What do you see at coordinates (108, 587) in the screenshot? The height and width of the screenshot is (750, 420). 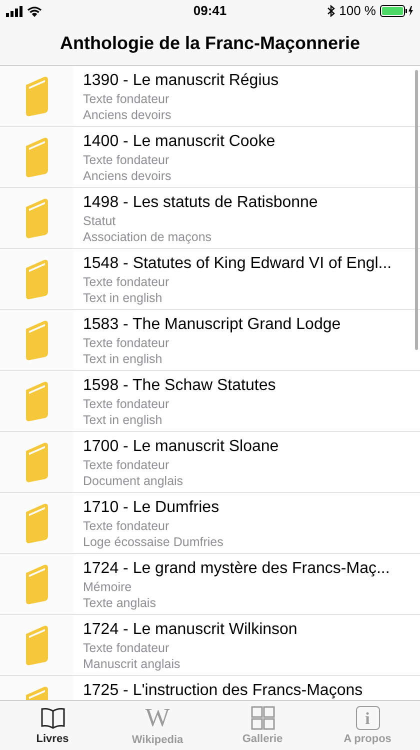 I see `book-category: Mémoire` at bounding box center [108, 587].